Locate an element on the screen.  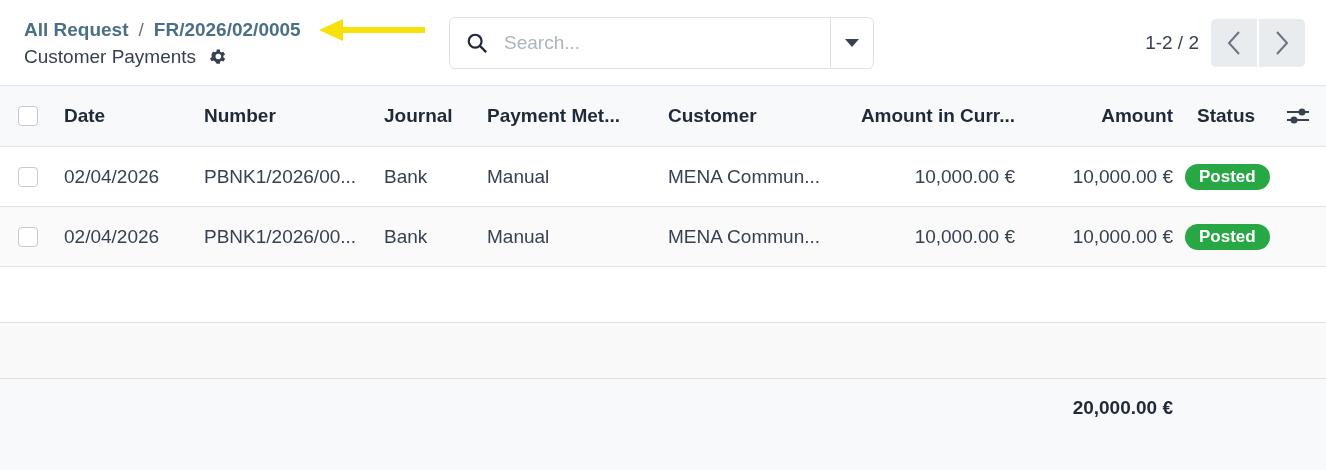
previous-button is located at coordinates (1234, 42).